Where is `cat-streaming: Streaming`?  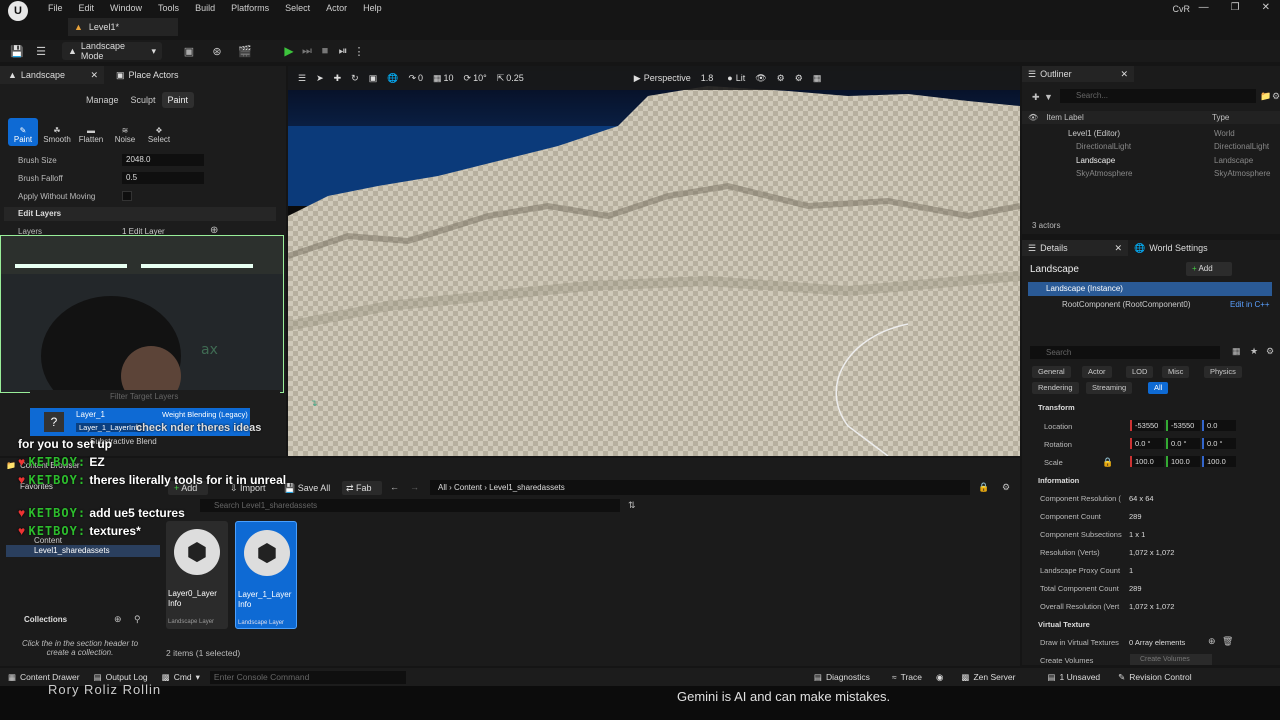 cat-streaming: Streaming is located at coordinates (1109, 388).